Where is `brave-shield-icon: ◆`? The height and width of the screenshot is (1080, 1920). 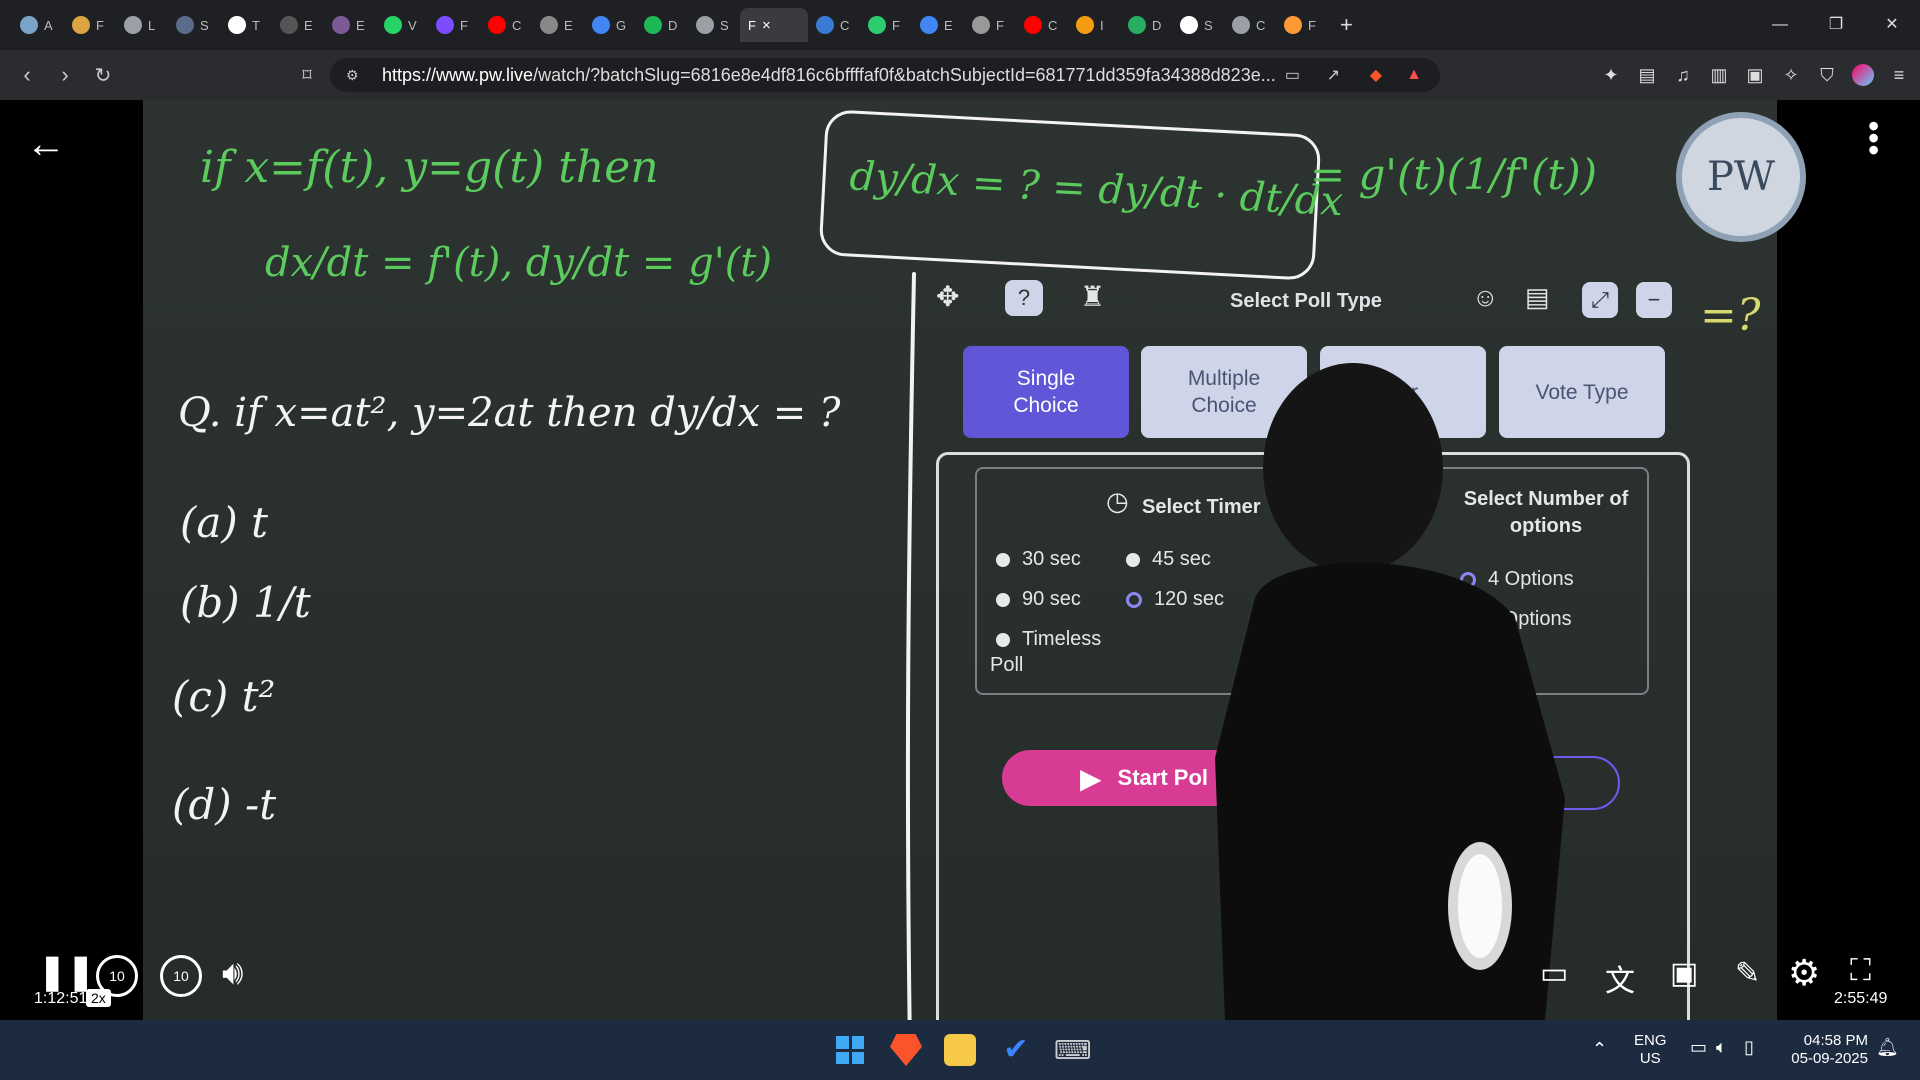
brave-shield-icon: ◆ is located at coordinates (1376, 75).